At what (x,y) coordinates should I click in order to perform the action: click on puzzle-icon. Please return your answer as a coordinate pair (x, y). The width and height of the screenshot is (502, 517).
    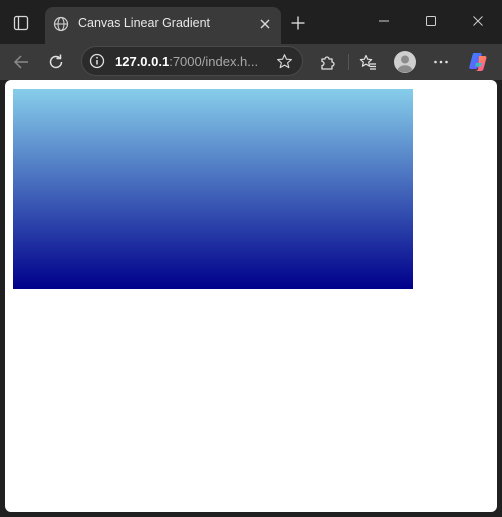
    Looking at the image, I should click on (328, 63).